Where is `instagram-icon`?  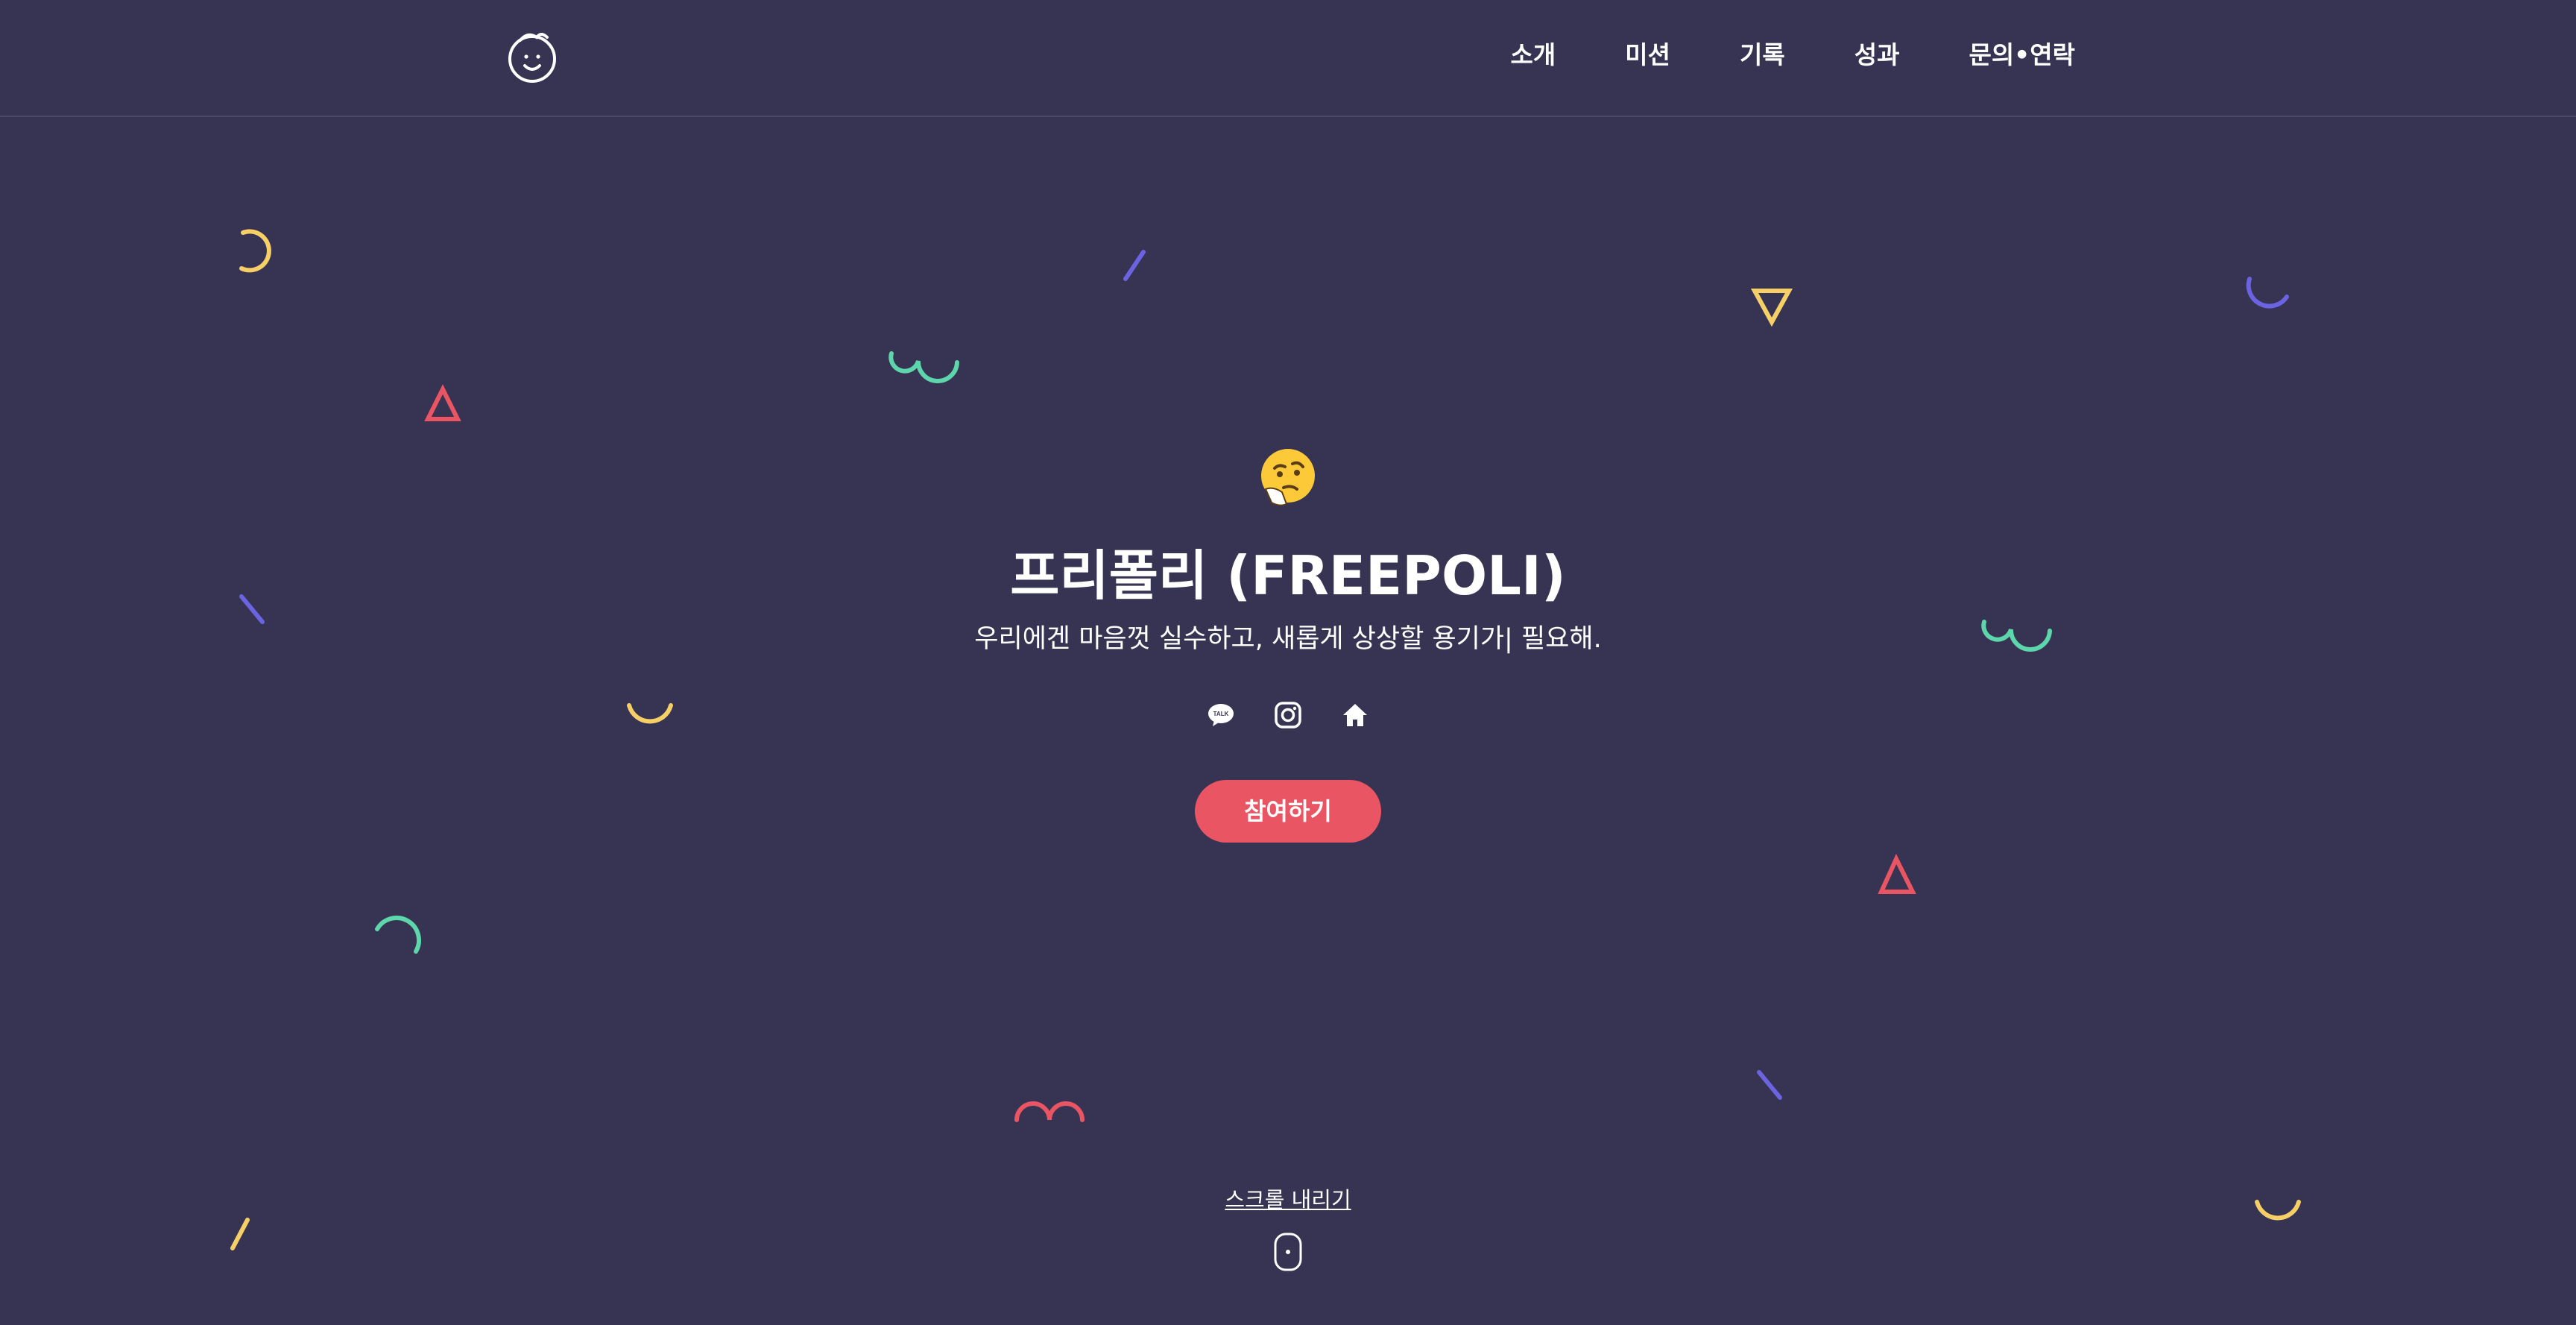
instagram-icon is located at coordinates (1288, 715).